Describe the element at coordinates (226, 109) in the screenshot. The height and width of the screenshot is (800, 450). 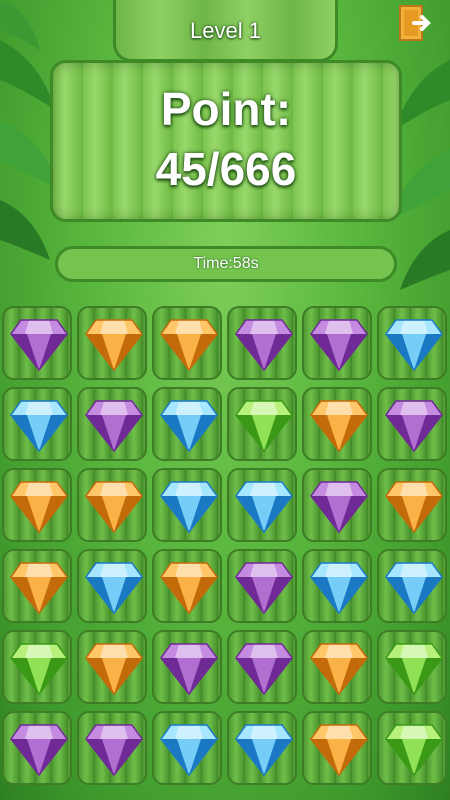
I see `score-label: Point:` at that location.